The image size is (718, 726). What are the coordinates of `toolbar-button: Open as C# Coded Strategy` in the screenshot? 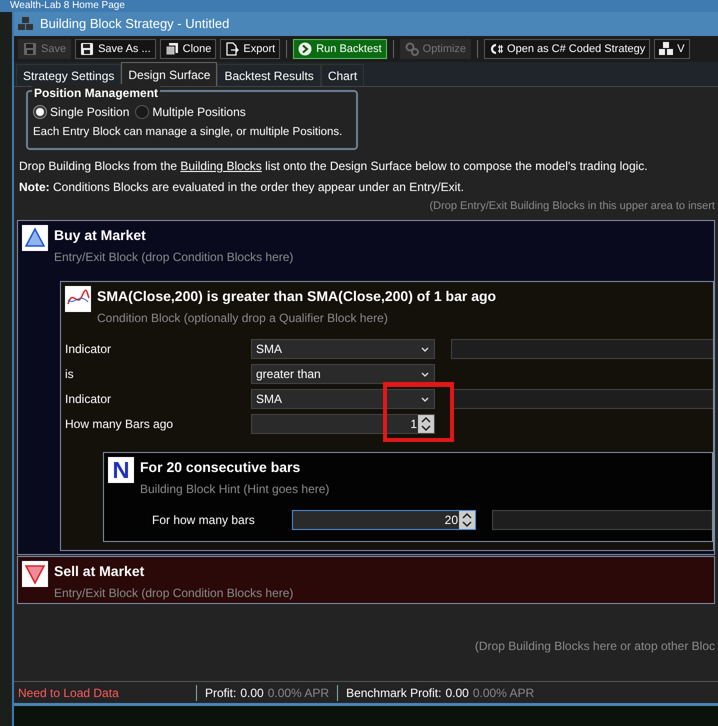 It's located at (567, 49).